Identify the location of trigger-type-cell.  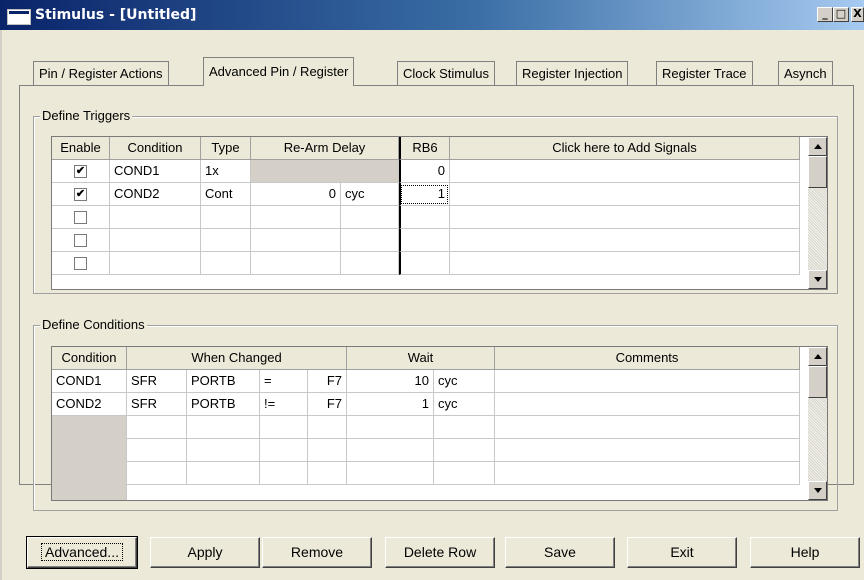
(226, 240).